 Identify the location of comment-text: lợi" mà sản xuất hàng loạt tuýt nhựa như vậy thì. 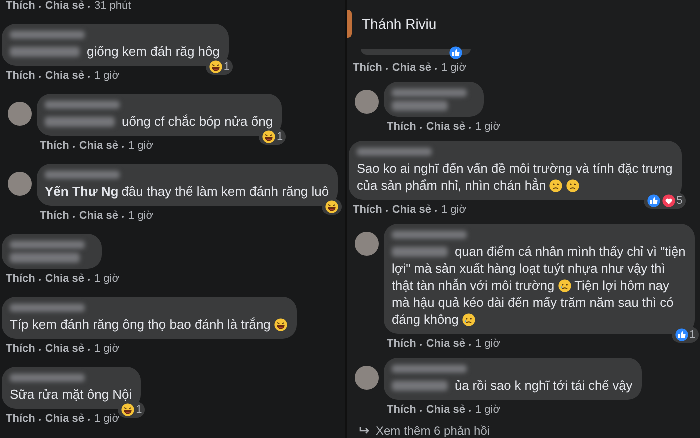
(529, 268).